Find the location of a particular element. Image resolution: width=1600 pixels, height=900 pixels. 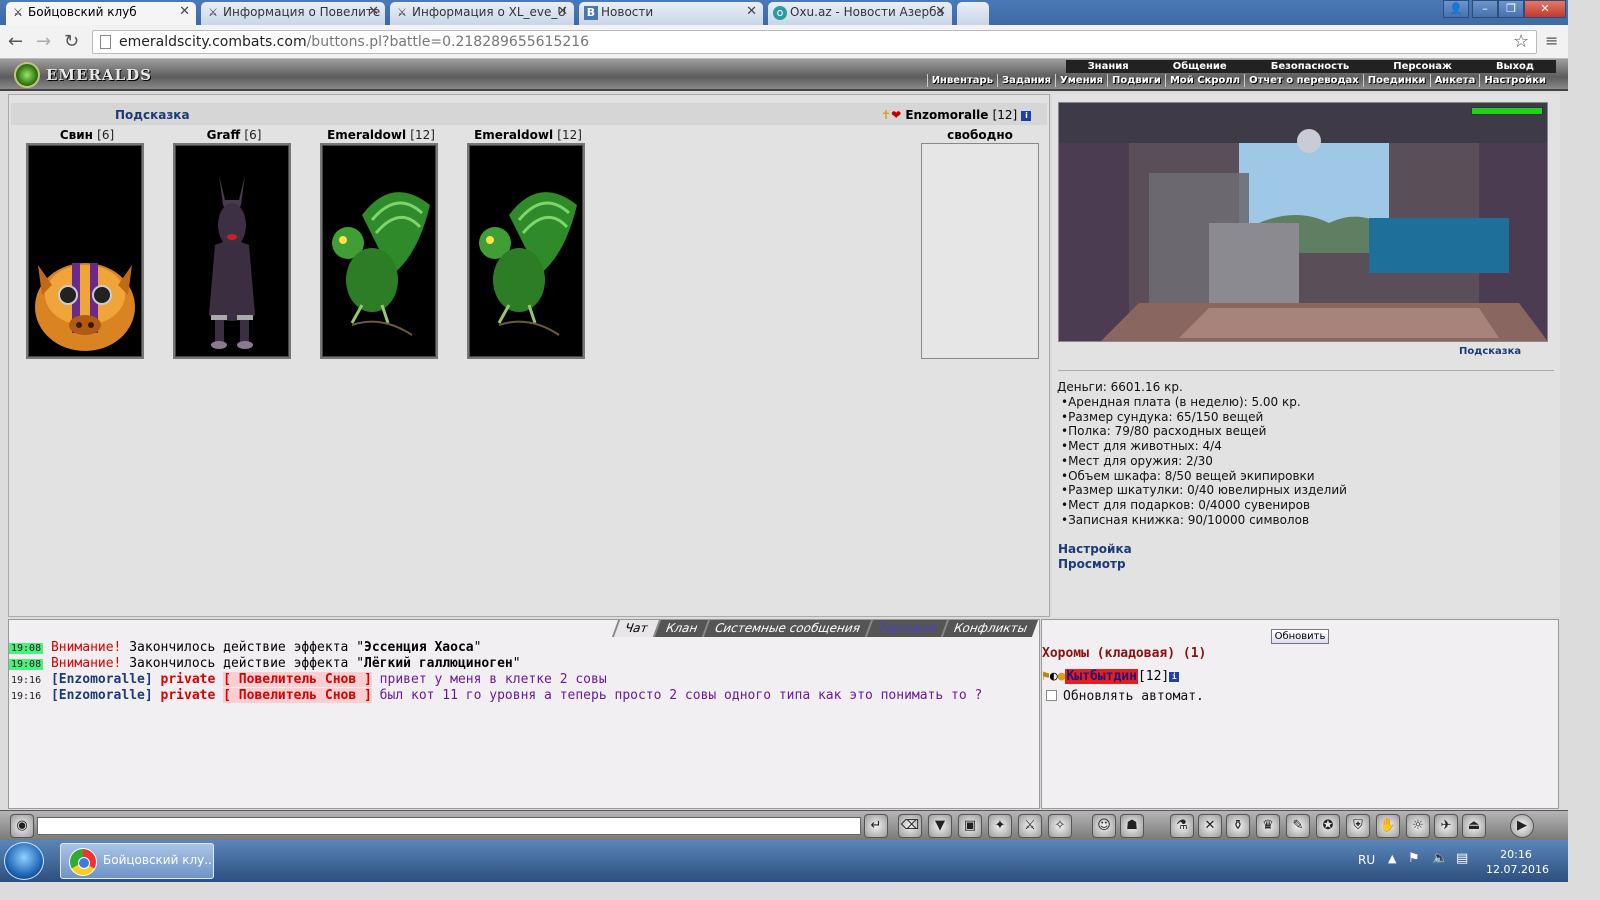

new-tab-button is located at coordinates (973, 13).